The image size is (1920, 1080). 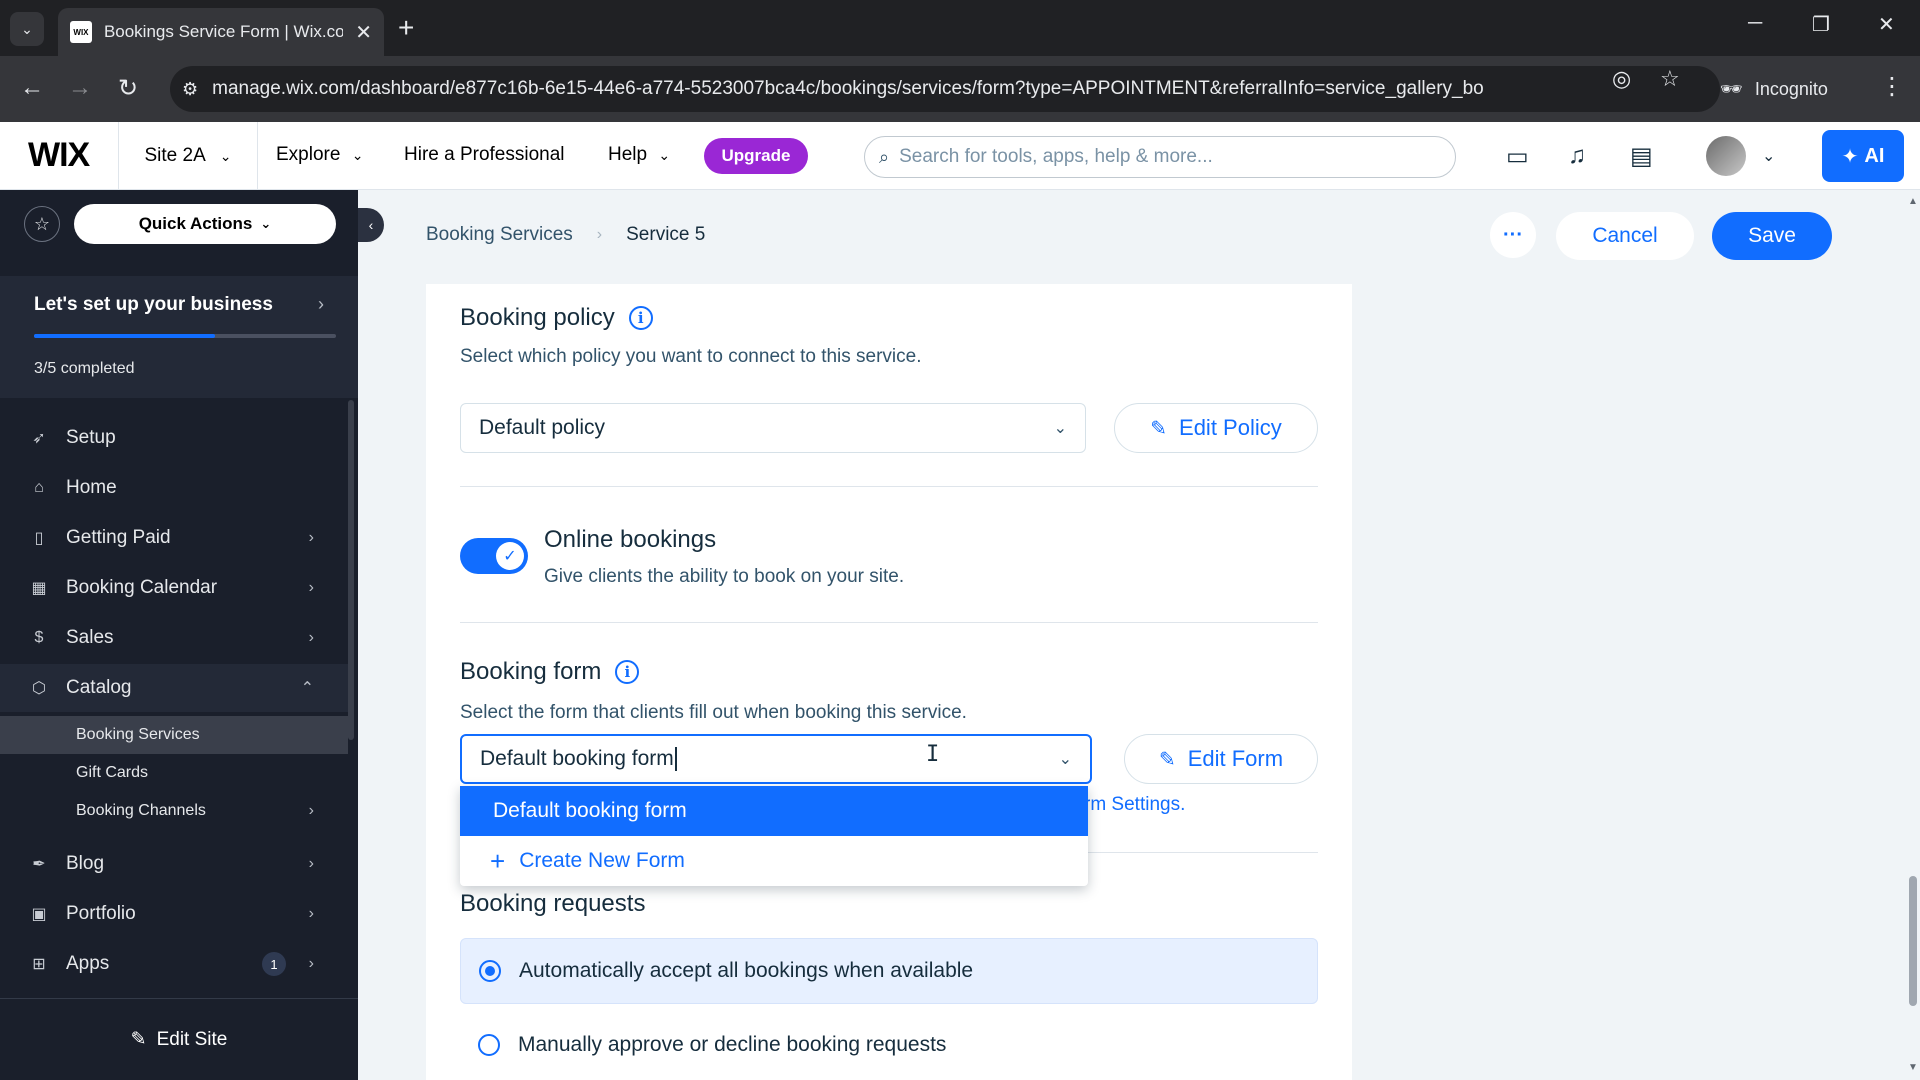 What do you see at coordinates (174, 638) in the screenshot?
I see `sidebar-item-sales: $ Sales ›` at bounding box center [174, 638].